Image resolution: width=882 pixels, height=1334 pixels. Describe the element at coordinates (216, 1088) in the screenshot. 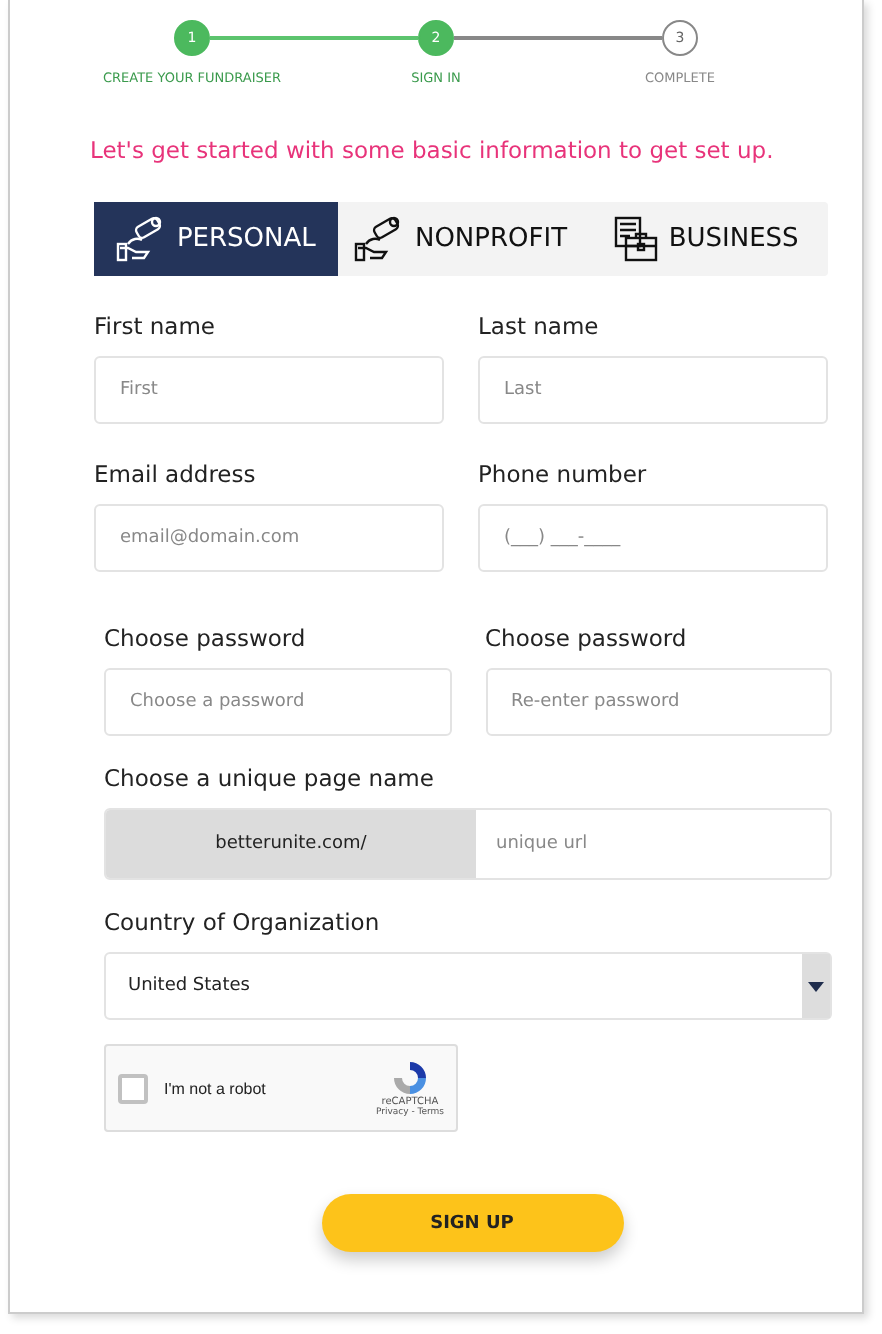

I see `captcha-label: I'm not a robot` at that location.